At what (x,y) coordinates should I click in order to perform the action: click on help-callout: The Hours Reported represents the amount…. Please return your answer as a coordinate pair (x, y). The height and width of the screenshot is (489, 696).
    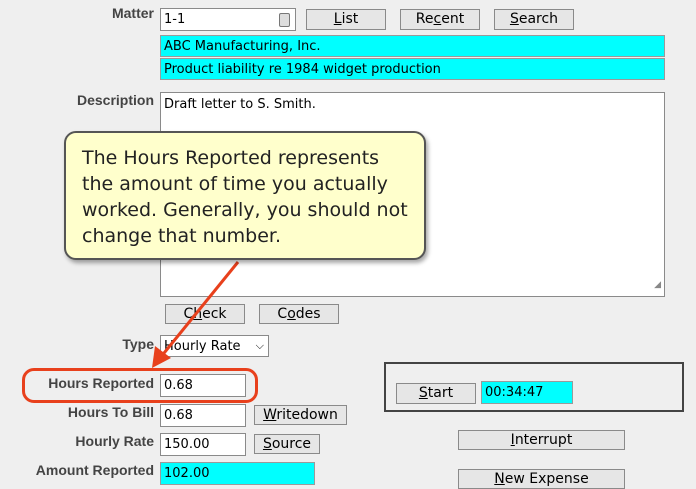
    Looking at the image, I should click on (245, 195).